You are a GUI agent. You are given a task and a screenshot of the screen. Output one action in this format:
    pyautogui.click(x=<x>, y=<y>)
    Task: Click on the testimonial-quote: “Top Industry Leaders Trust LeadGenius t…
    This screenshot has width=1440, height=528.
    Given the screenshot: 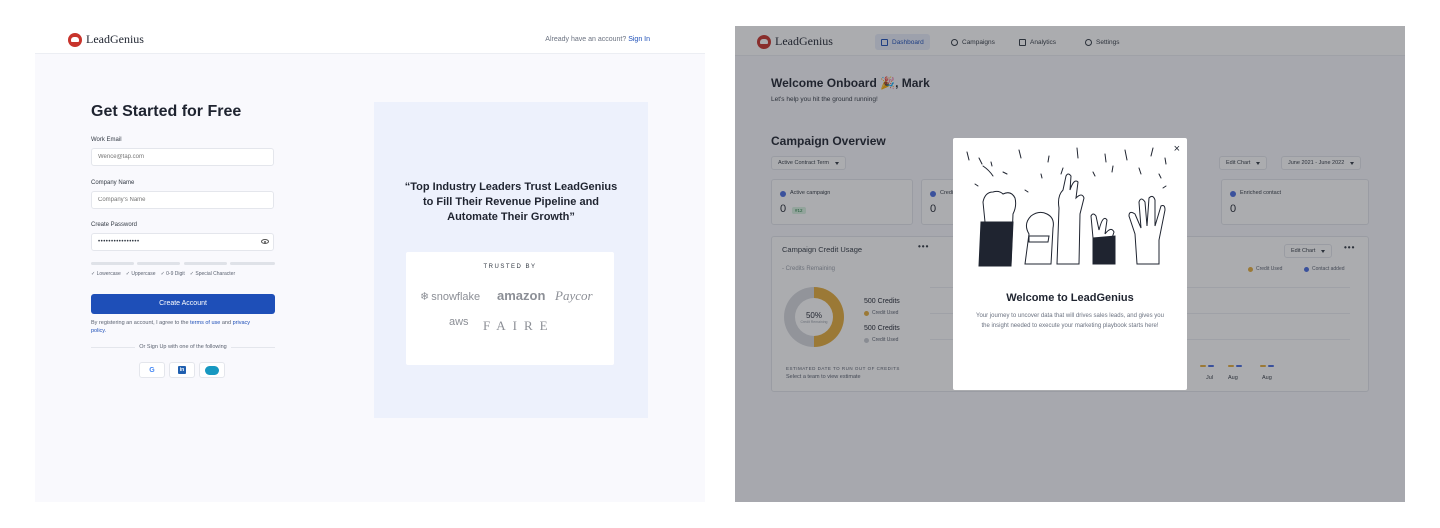 What is the action you would take?
    pyautogui.click(x=511, y=202)
    